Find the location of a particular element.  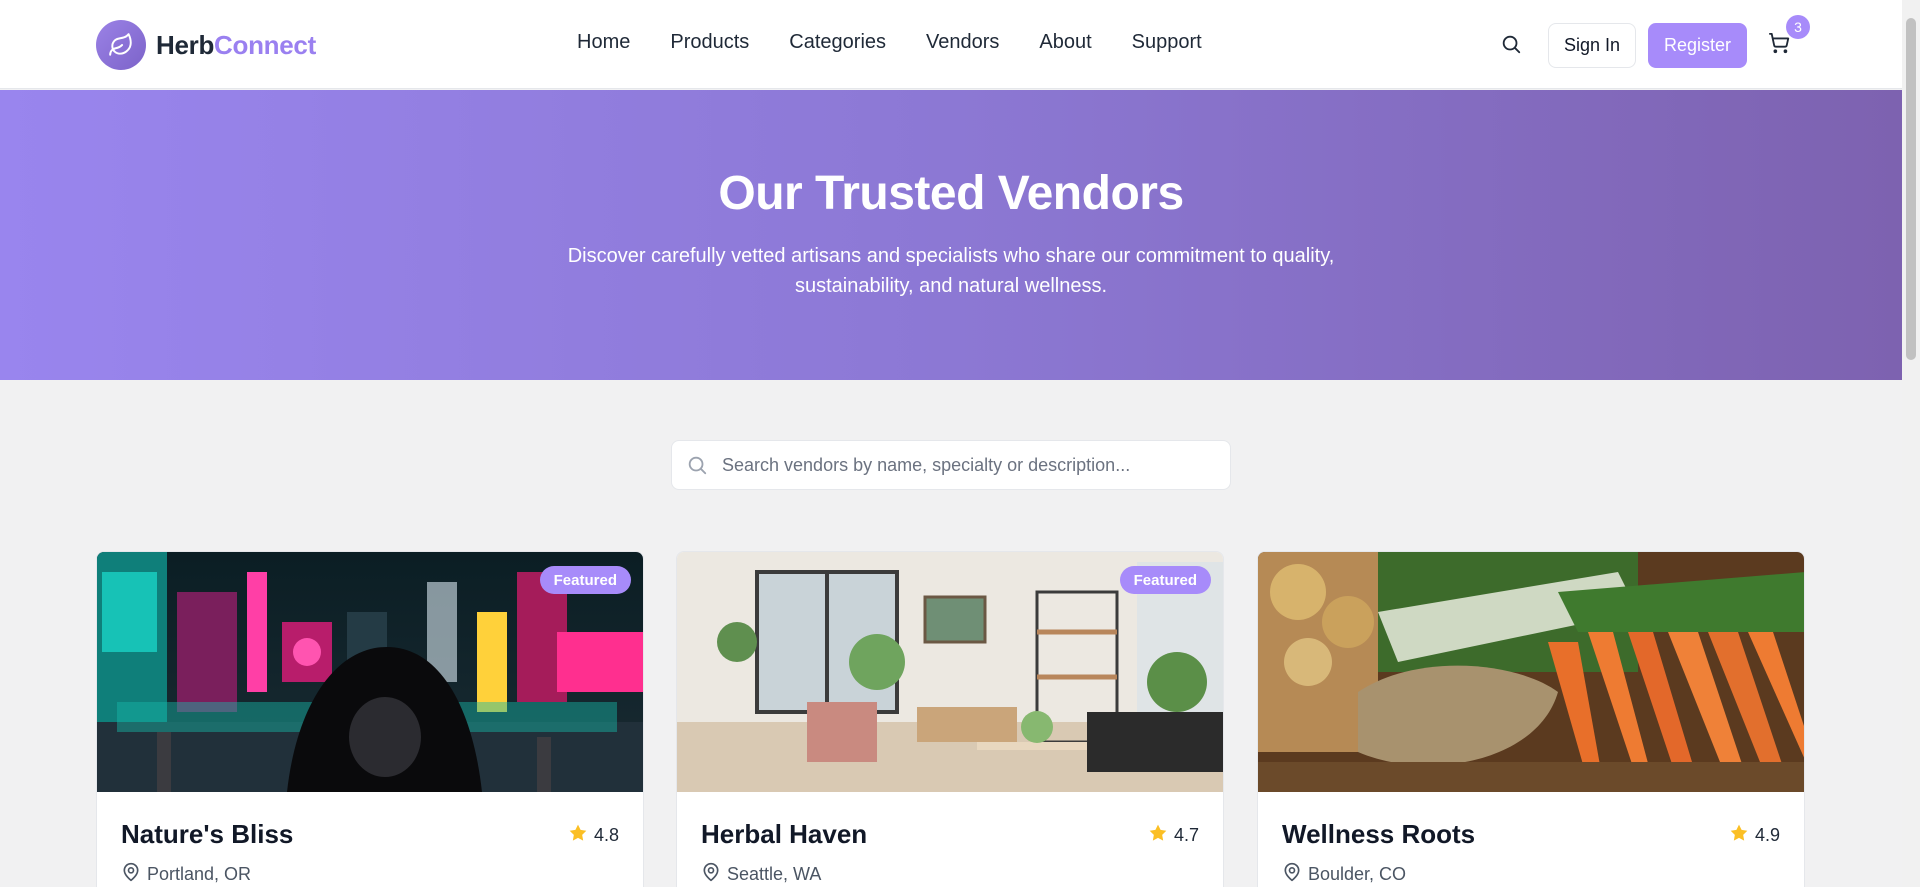

vendor-card: Featured Nature's Bliss 4.8 Portland, OR is located at coordinates (370, 719).